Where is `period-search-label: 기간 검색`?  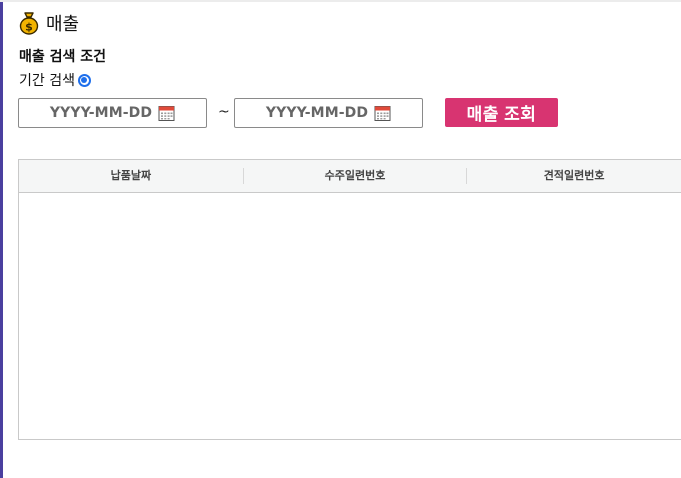 period-search-label: 기간 검색 is located at coordinates (47, 81).